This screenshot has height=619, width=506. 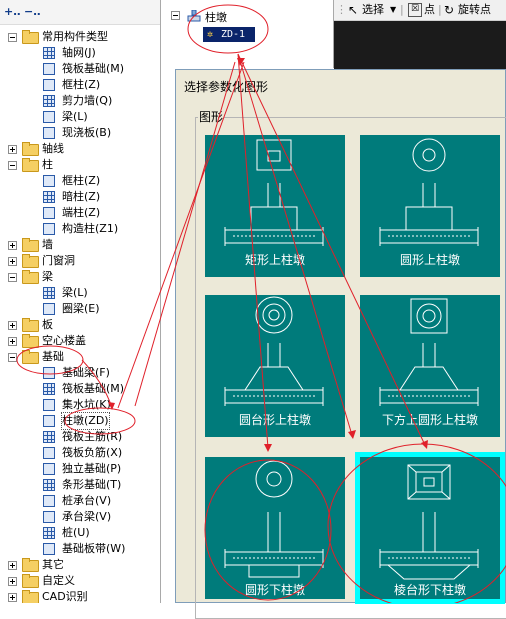 What do you see at coordinates (49, 53) in the screenshot?
I see `axis-grid-icon` at bounding box center [49, 53].